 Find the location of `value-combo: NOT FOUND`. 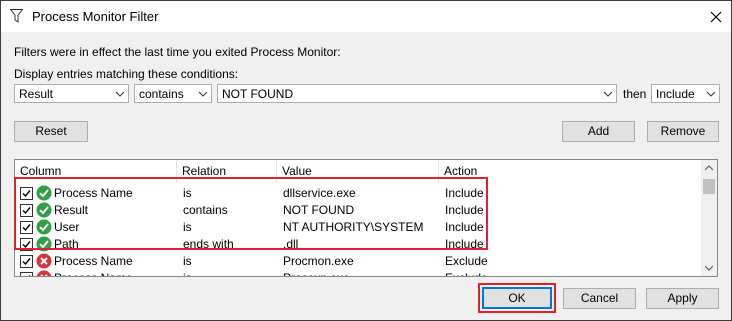

value-combo: NOT FOUND is located at coordinates (417, 93).